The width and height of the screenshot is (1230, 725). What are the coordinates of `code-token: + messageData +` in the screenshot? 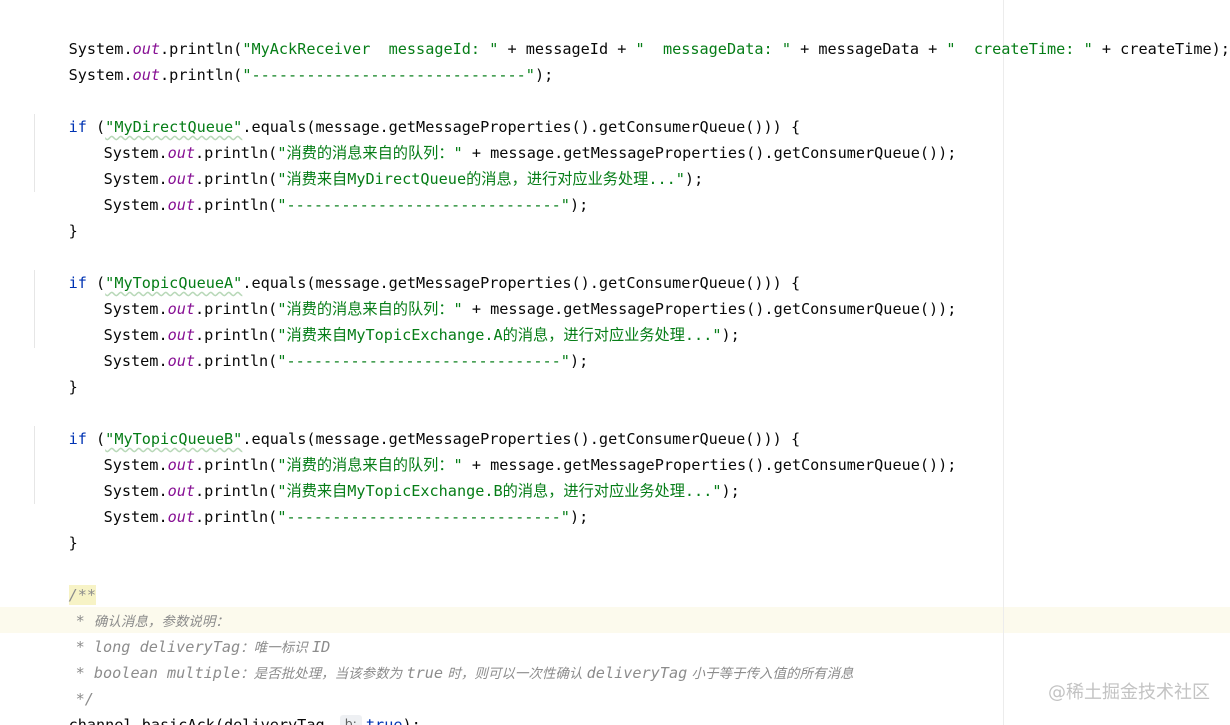 It's located at (868, 49).